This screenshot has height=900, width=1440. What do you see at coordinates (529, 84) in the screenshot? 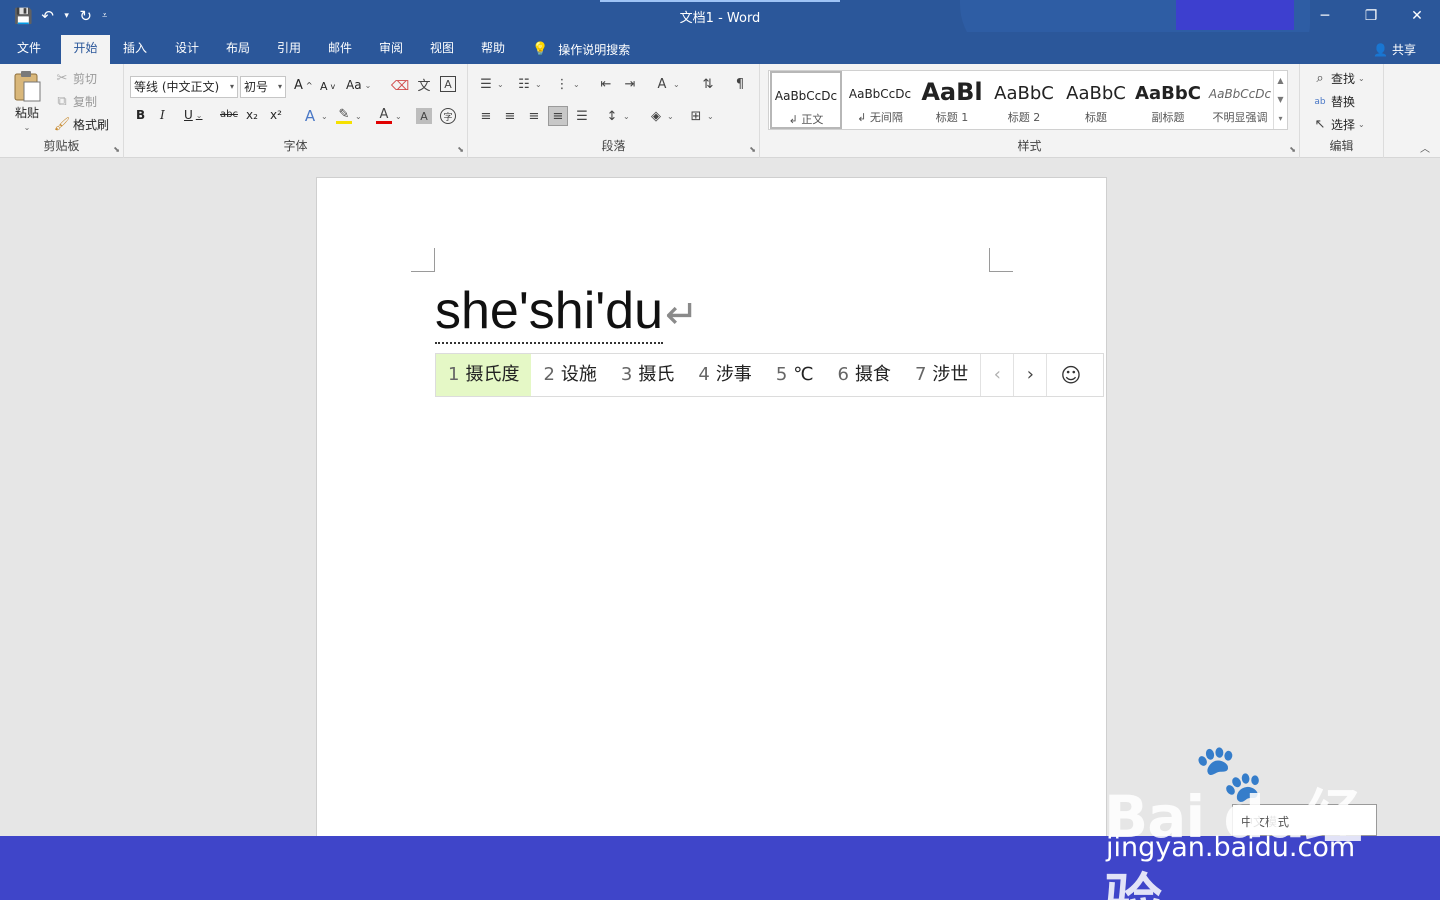
I see `numbering-button: ☷ ⌄` at bounding box center [529, 84].